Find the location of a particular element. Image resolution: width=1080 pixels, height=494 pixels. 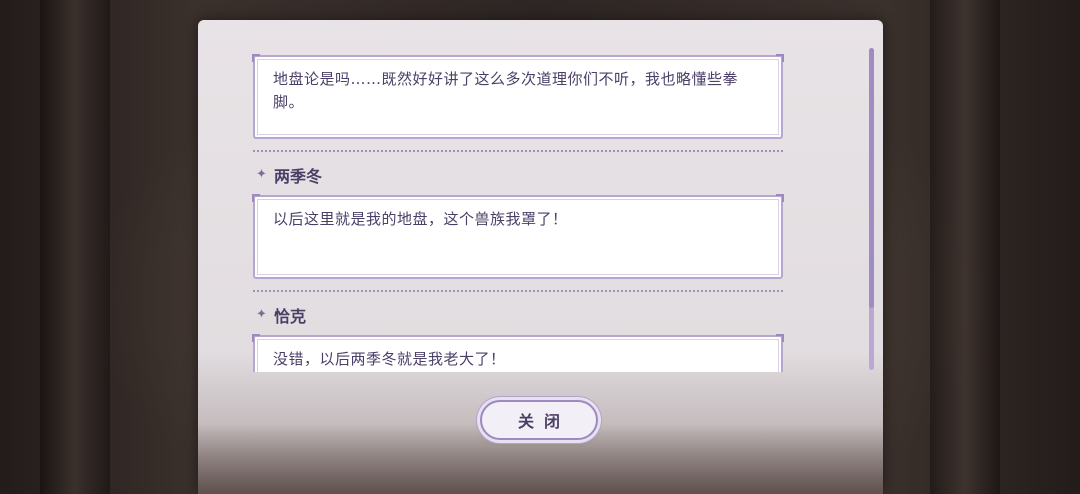

speaker-name-row: ✦ 恰克 is located at coordinates (281, 315).